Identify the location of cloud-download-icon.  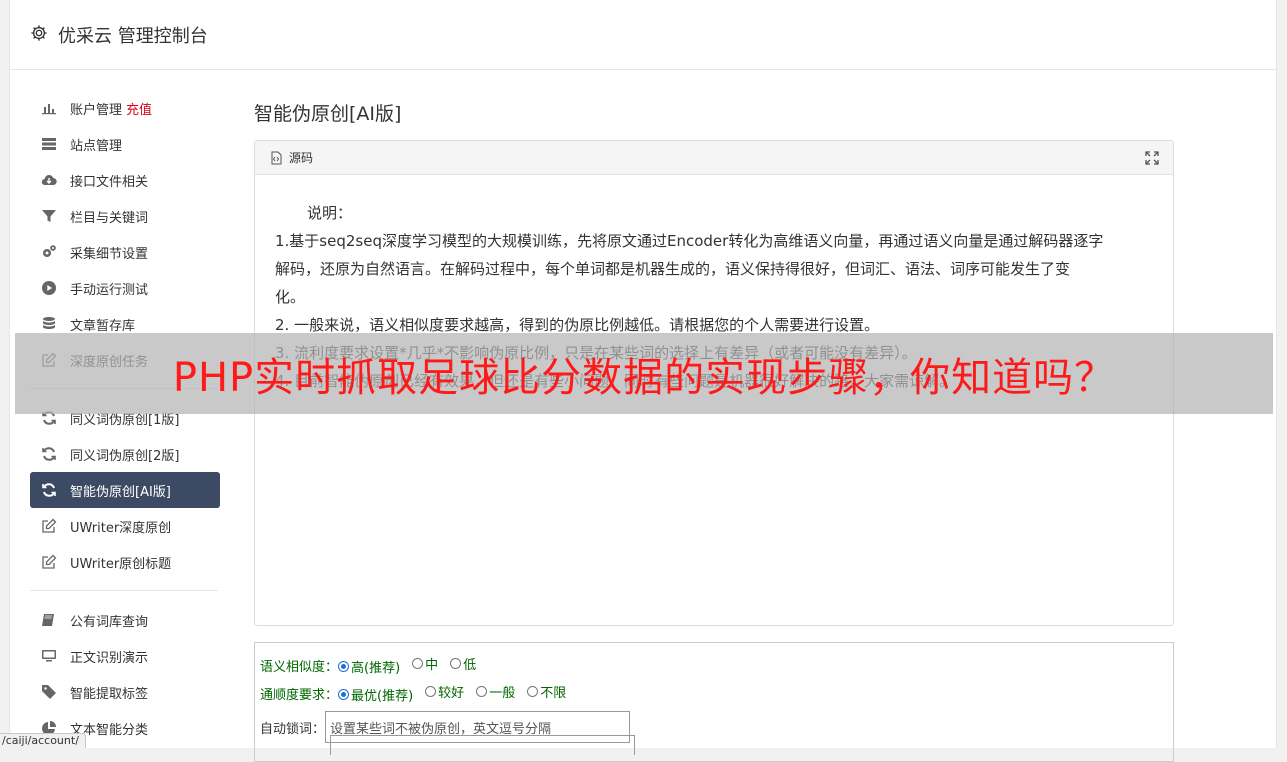
(49, 180).